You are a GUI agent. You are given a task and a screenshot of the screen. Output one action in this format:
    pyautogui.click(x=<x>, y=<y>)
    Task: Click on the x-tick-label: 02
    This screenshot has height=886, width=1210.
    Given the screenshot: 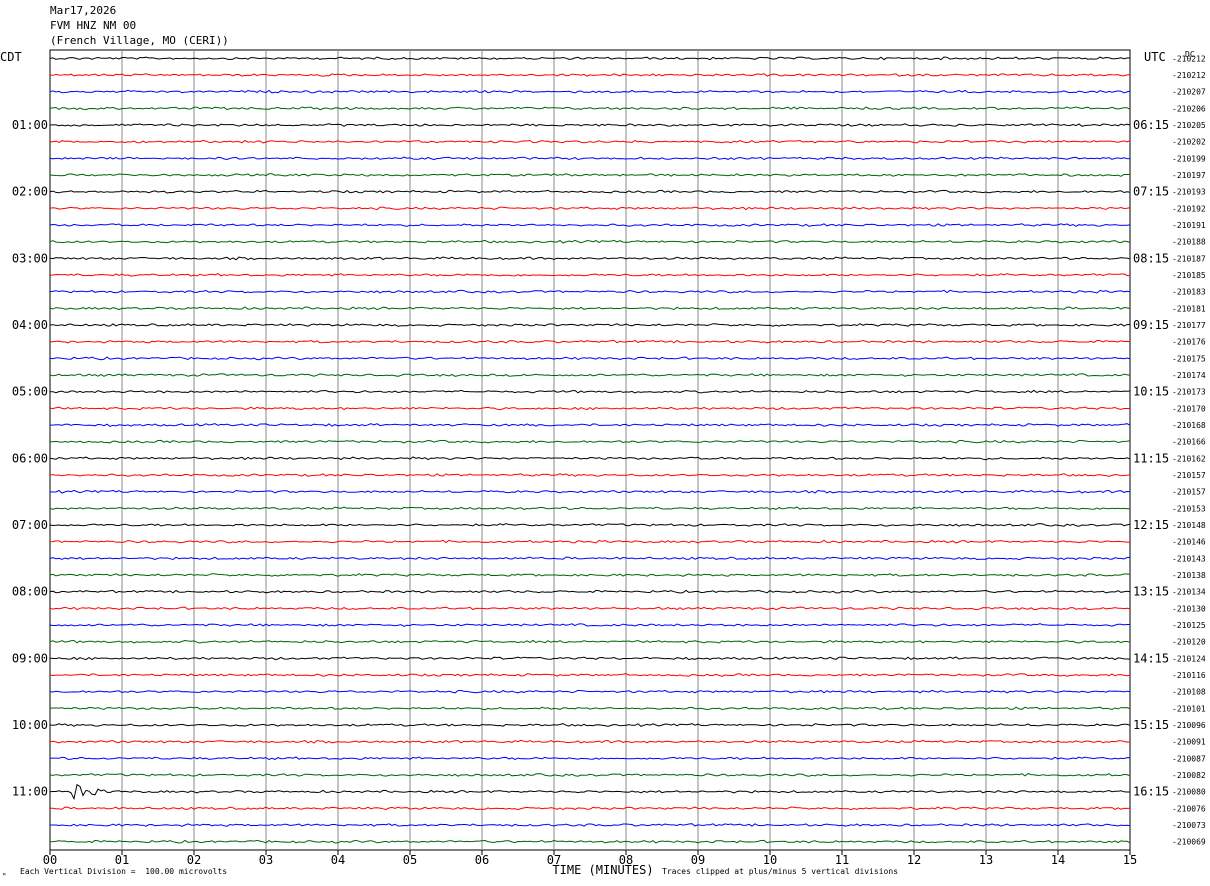 What is the action you would take?
    pyautogui.click(x=194, y=860)
    